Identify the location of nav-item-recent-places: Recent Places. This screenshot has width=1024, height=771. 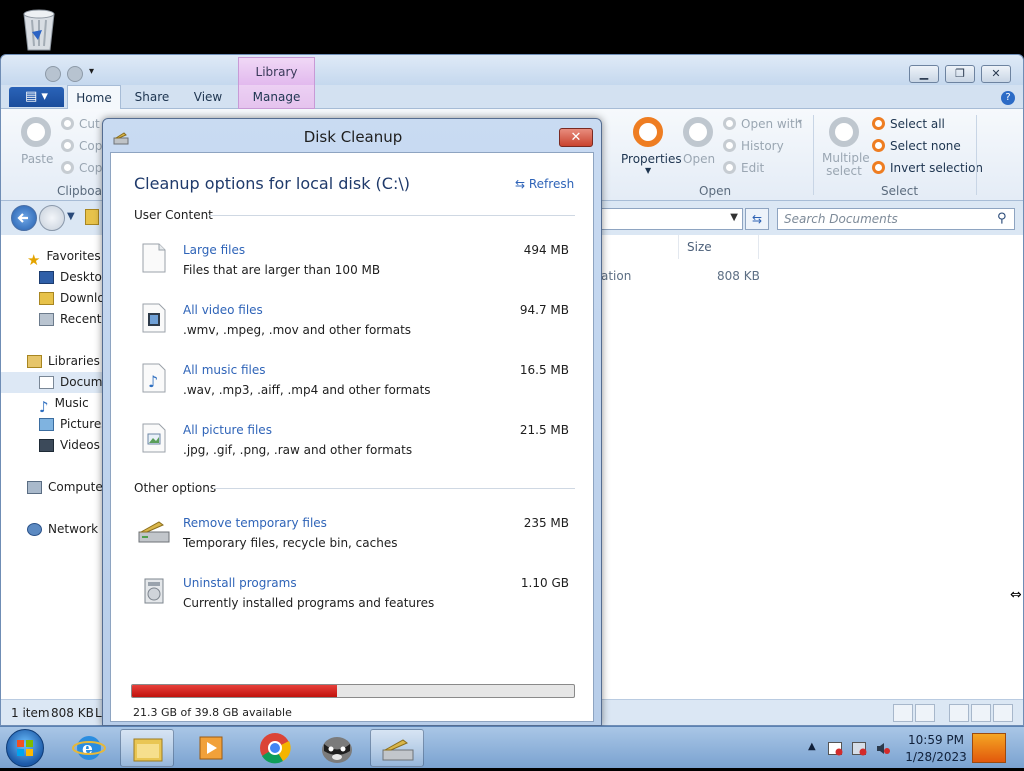
(52, 319).